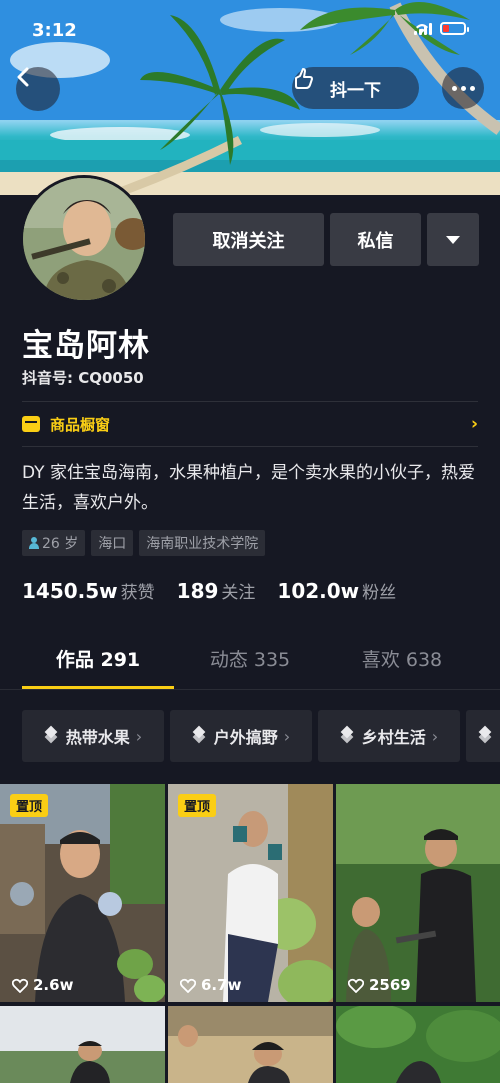 The image size is (500, 1083). I want to click on video-tile: 2569, so click(418, 893).